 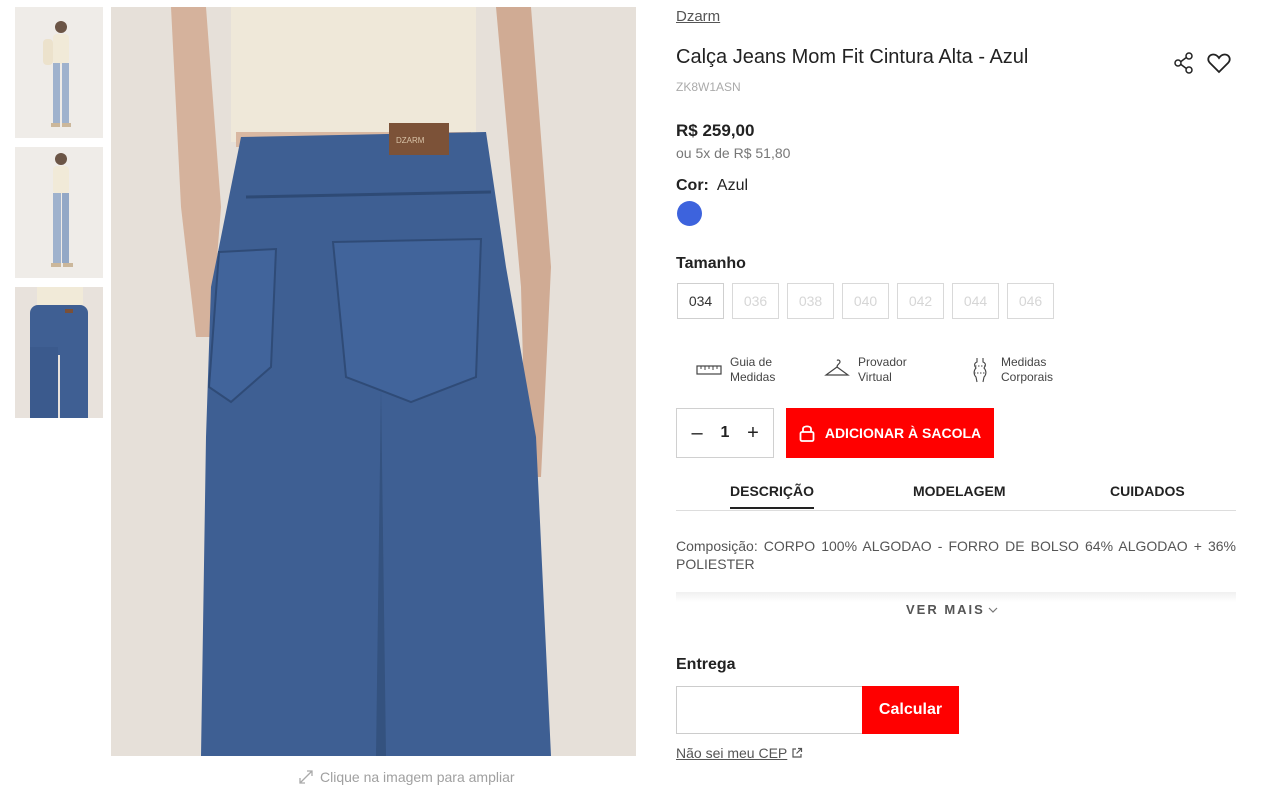 I want to click on installments-text: ou 5x de R$ 51,80, so click(x=733, y=153).